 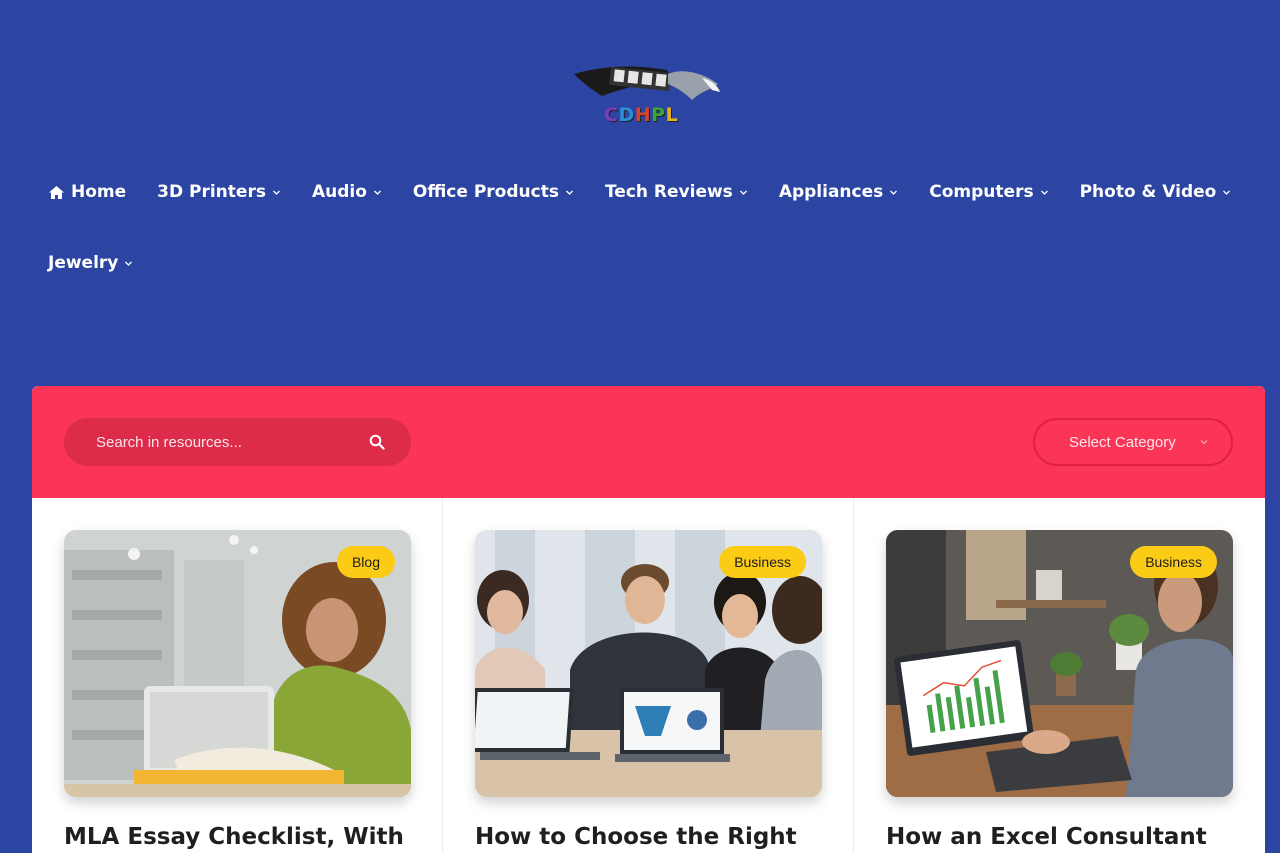 What do you see at coordinates (365, 562) in the screenshot?
I see `category-badge: Blog` at bounding box center [365, 562].